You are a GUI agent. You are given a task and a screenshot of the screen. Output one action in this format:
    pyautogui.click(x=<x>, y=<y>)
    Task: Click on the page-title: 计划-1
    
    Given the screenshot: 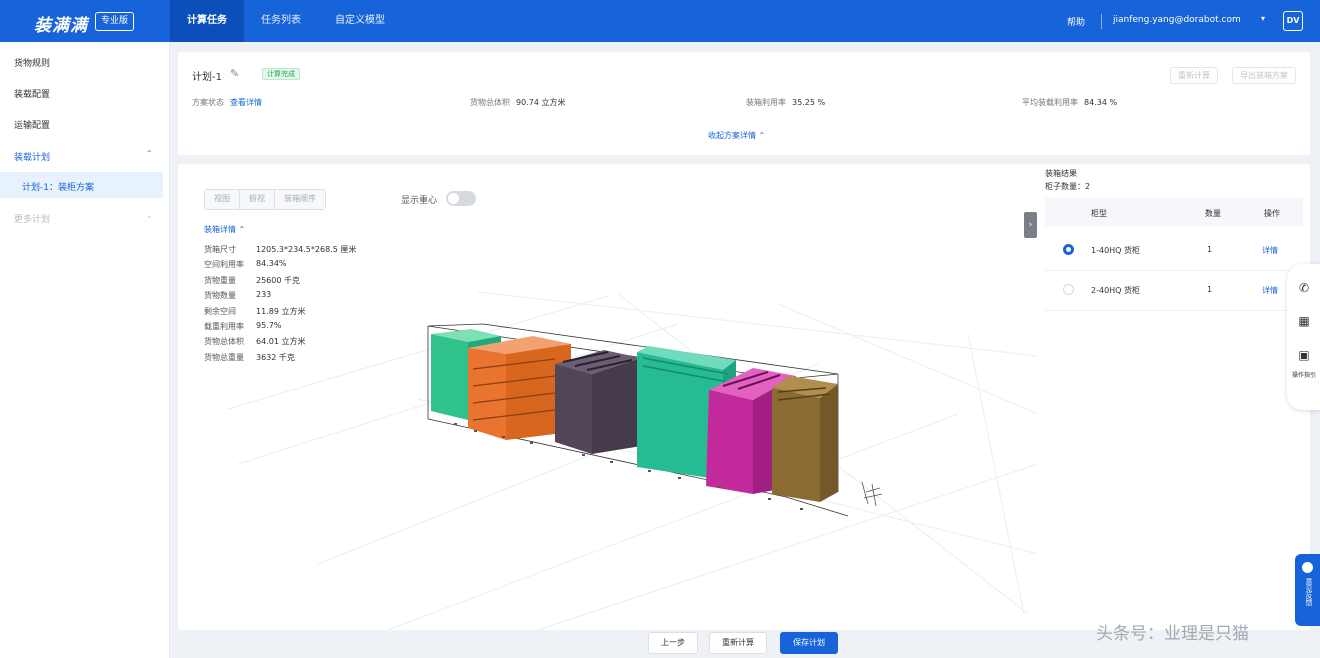 What is the action you would take?
    pyautogui.click(x=207, y=77)
    